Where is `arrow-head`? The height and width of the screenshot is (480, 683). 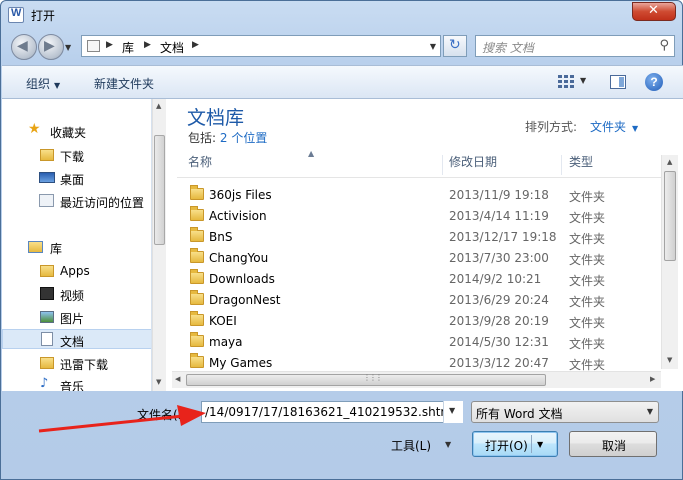
arrow-head is located at coordinates (191, 415).